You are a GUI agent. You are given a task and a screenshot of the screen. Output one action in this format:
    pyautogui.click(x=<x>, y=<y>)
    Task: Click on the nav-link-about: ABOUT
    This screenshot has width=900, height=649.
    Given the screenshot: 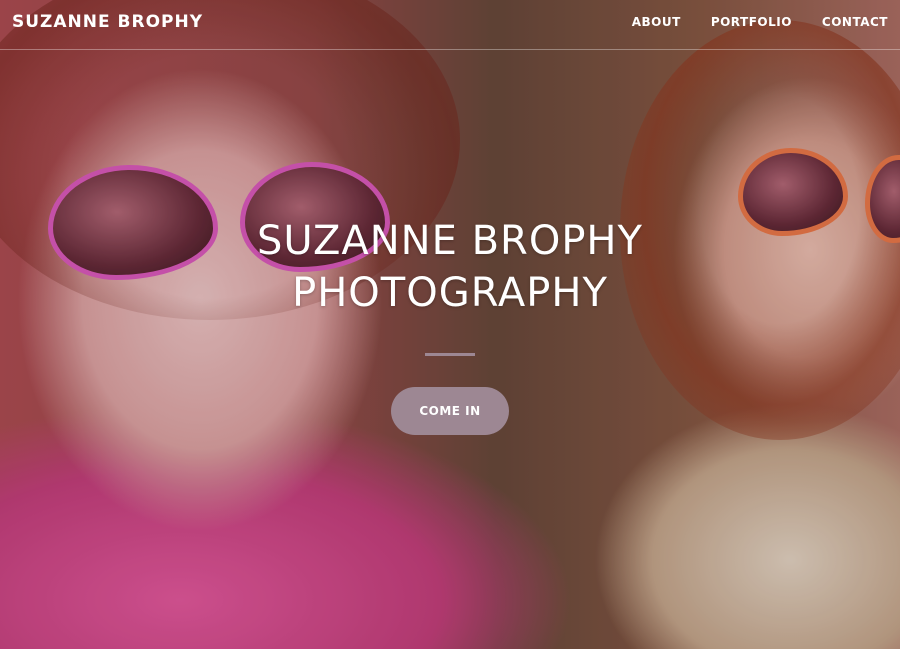 What is the action you would take?
    pyautogui.click(x=656, y=22)
    